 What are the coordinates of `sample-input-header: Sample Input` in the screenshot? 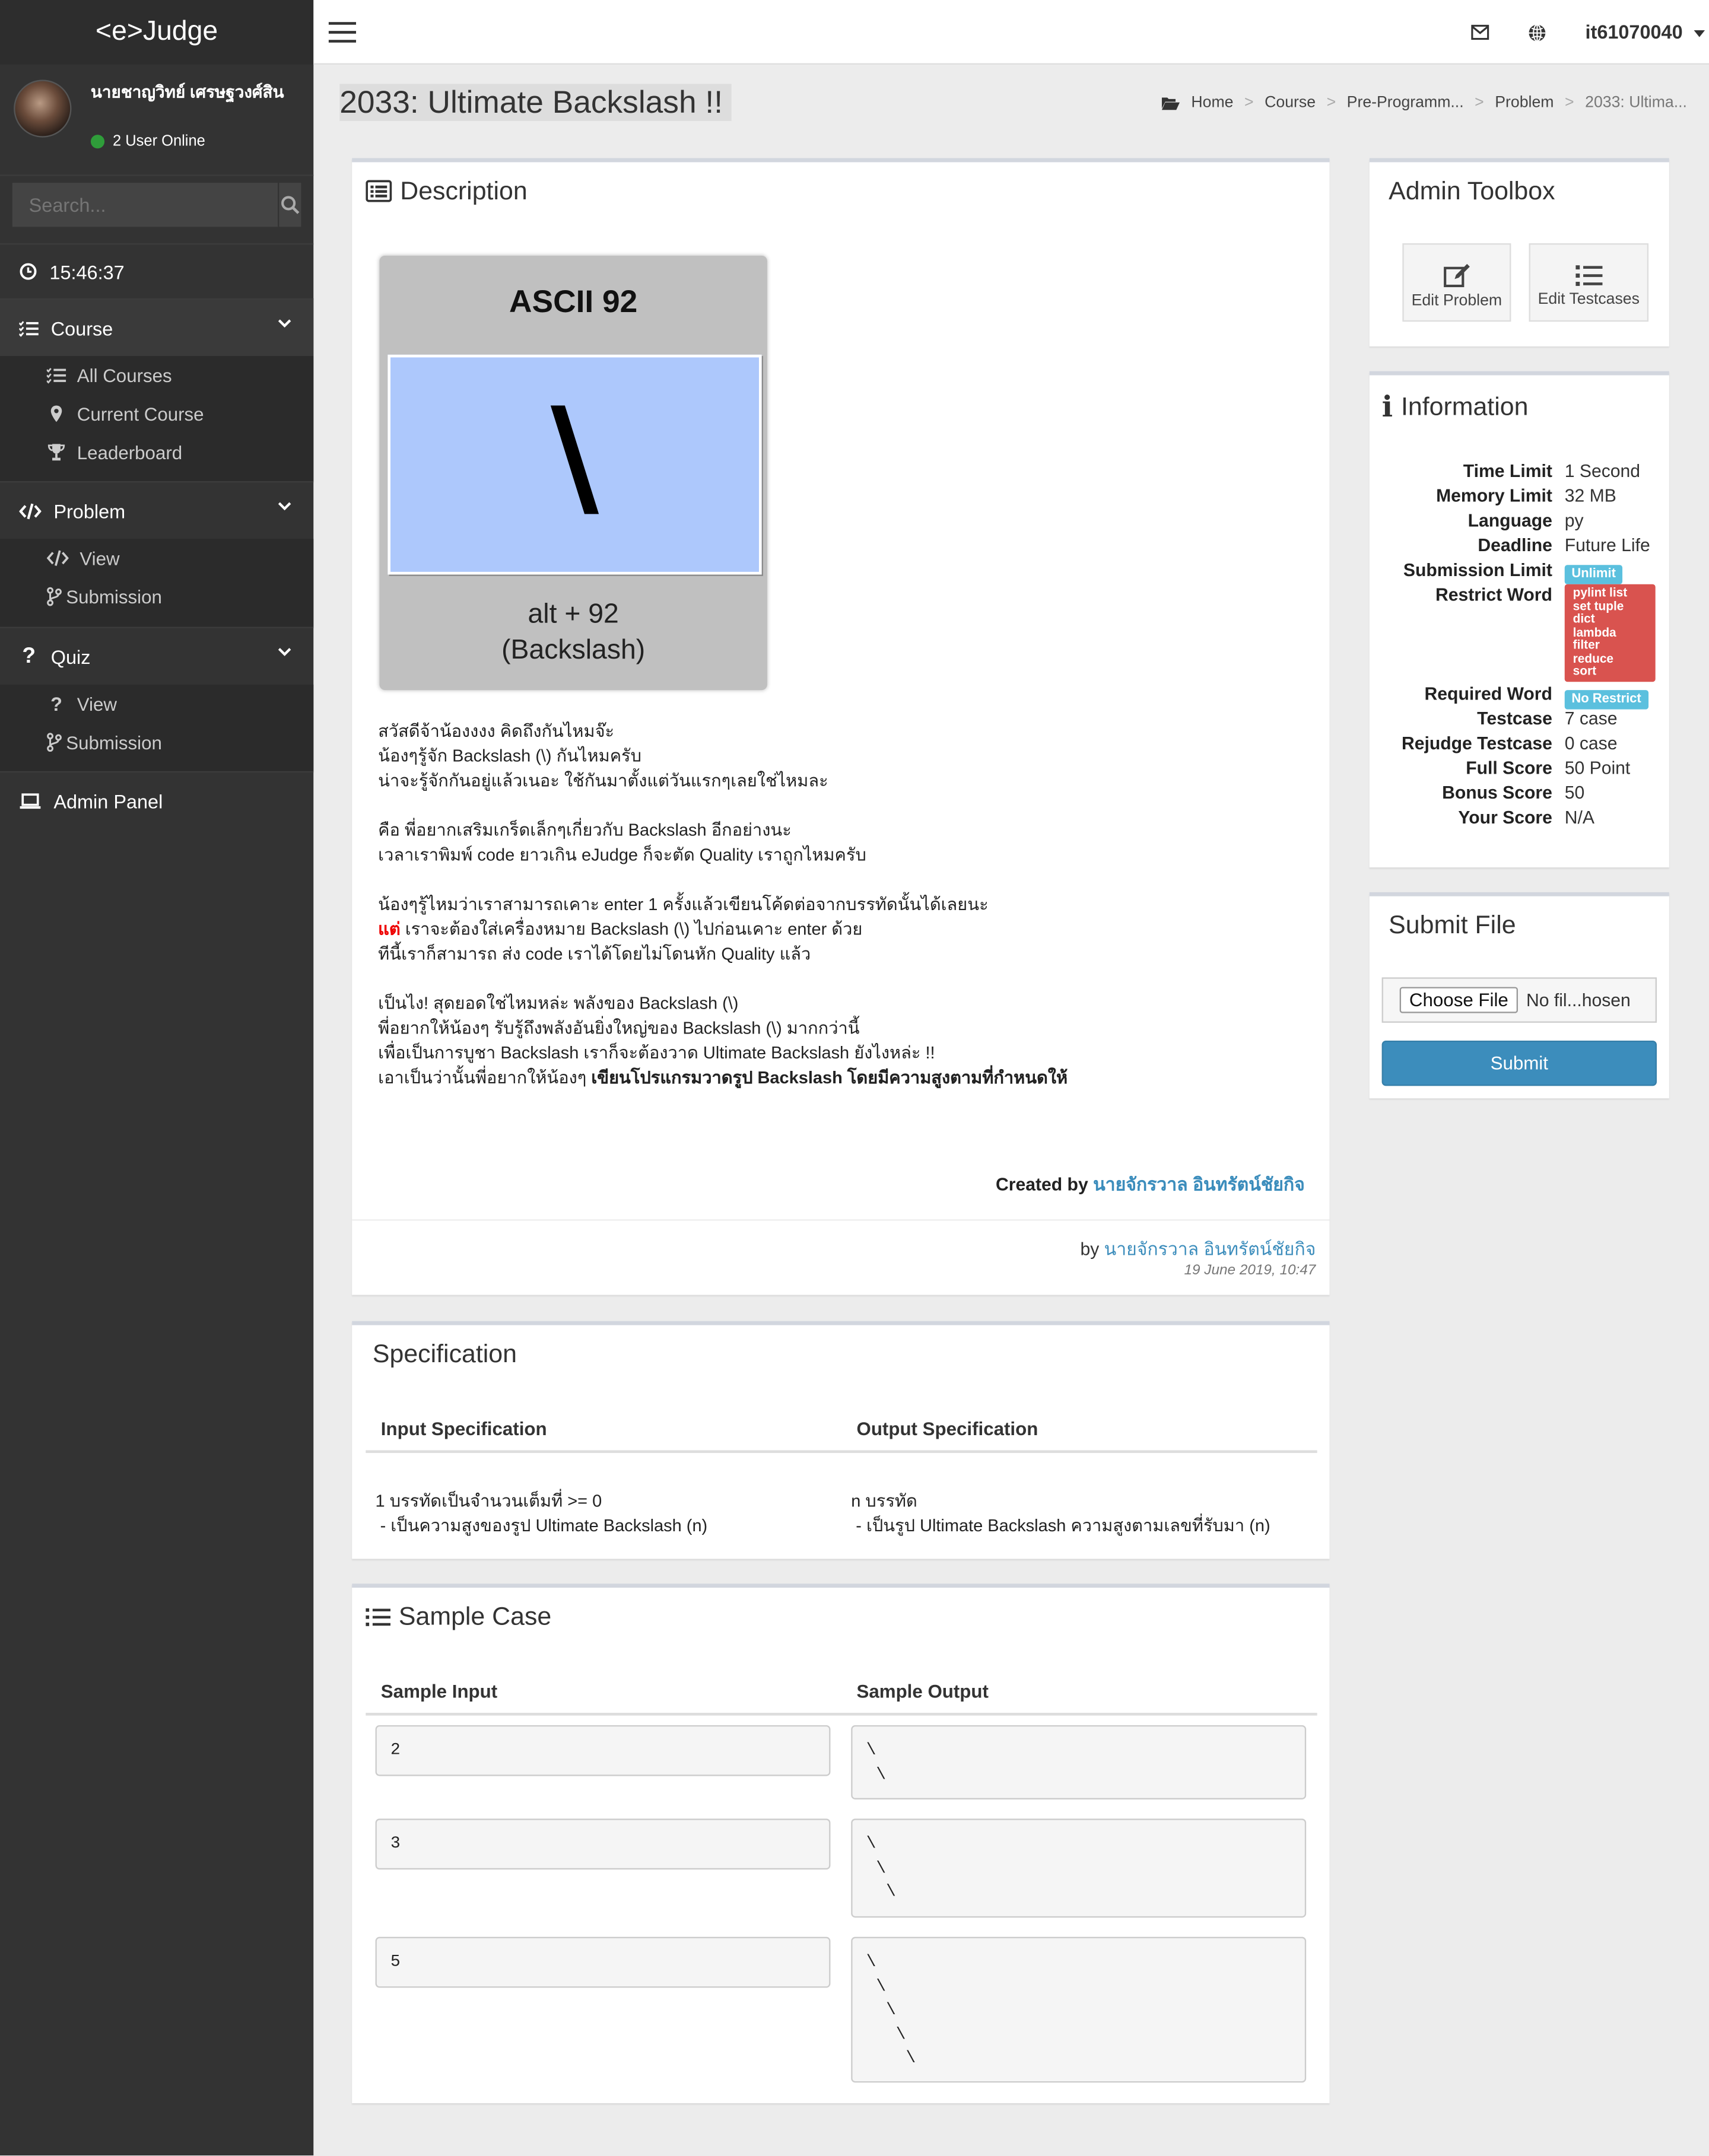 It's located at (439, 1691).